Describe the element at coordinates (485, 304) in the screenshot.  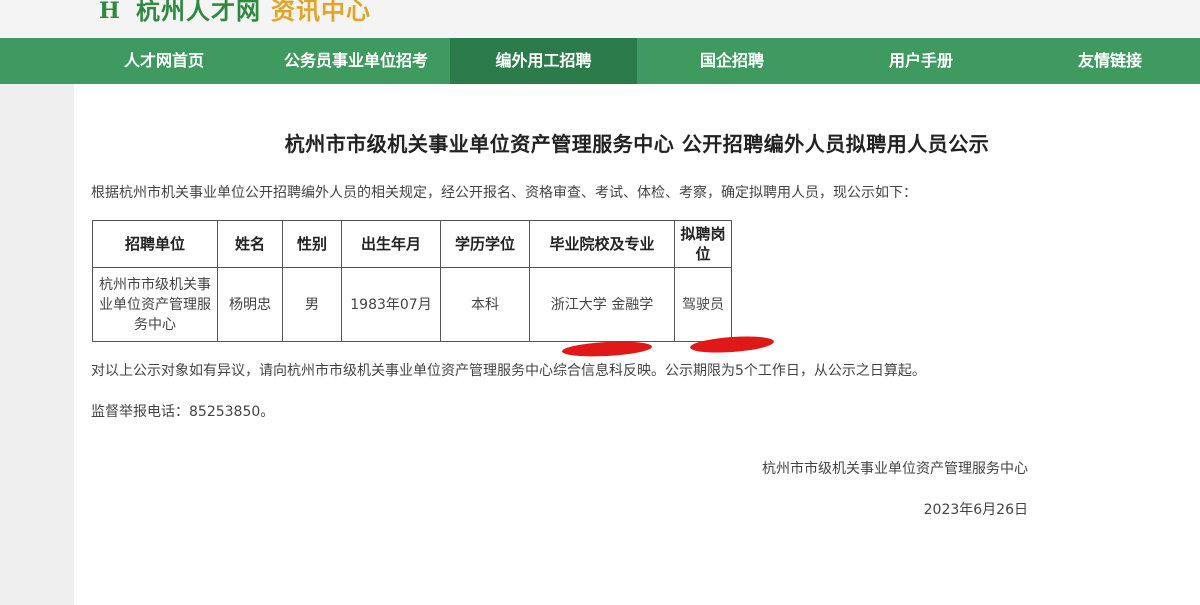
I see `table-cell: 本科` at that location.